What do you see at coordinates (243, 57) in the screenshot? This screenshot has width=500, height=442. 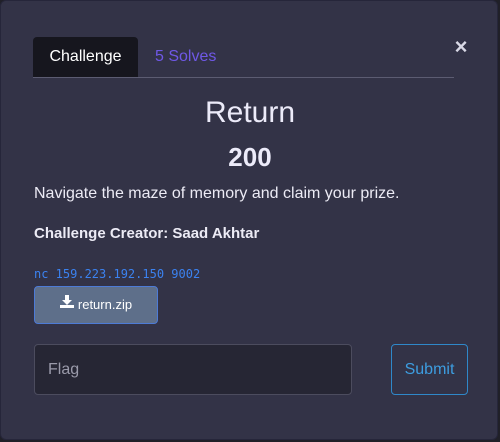 I see `tab-bar: Challenge 5 Solves` at bounding box center [243, 57].